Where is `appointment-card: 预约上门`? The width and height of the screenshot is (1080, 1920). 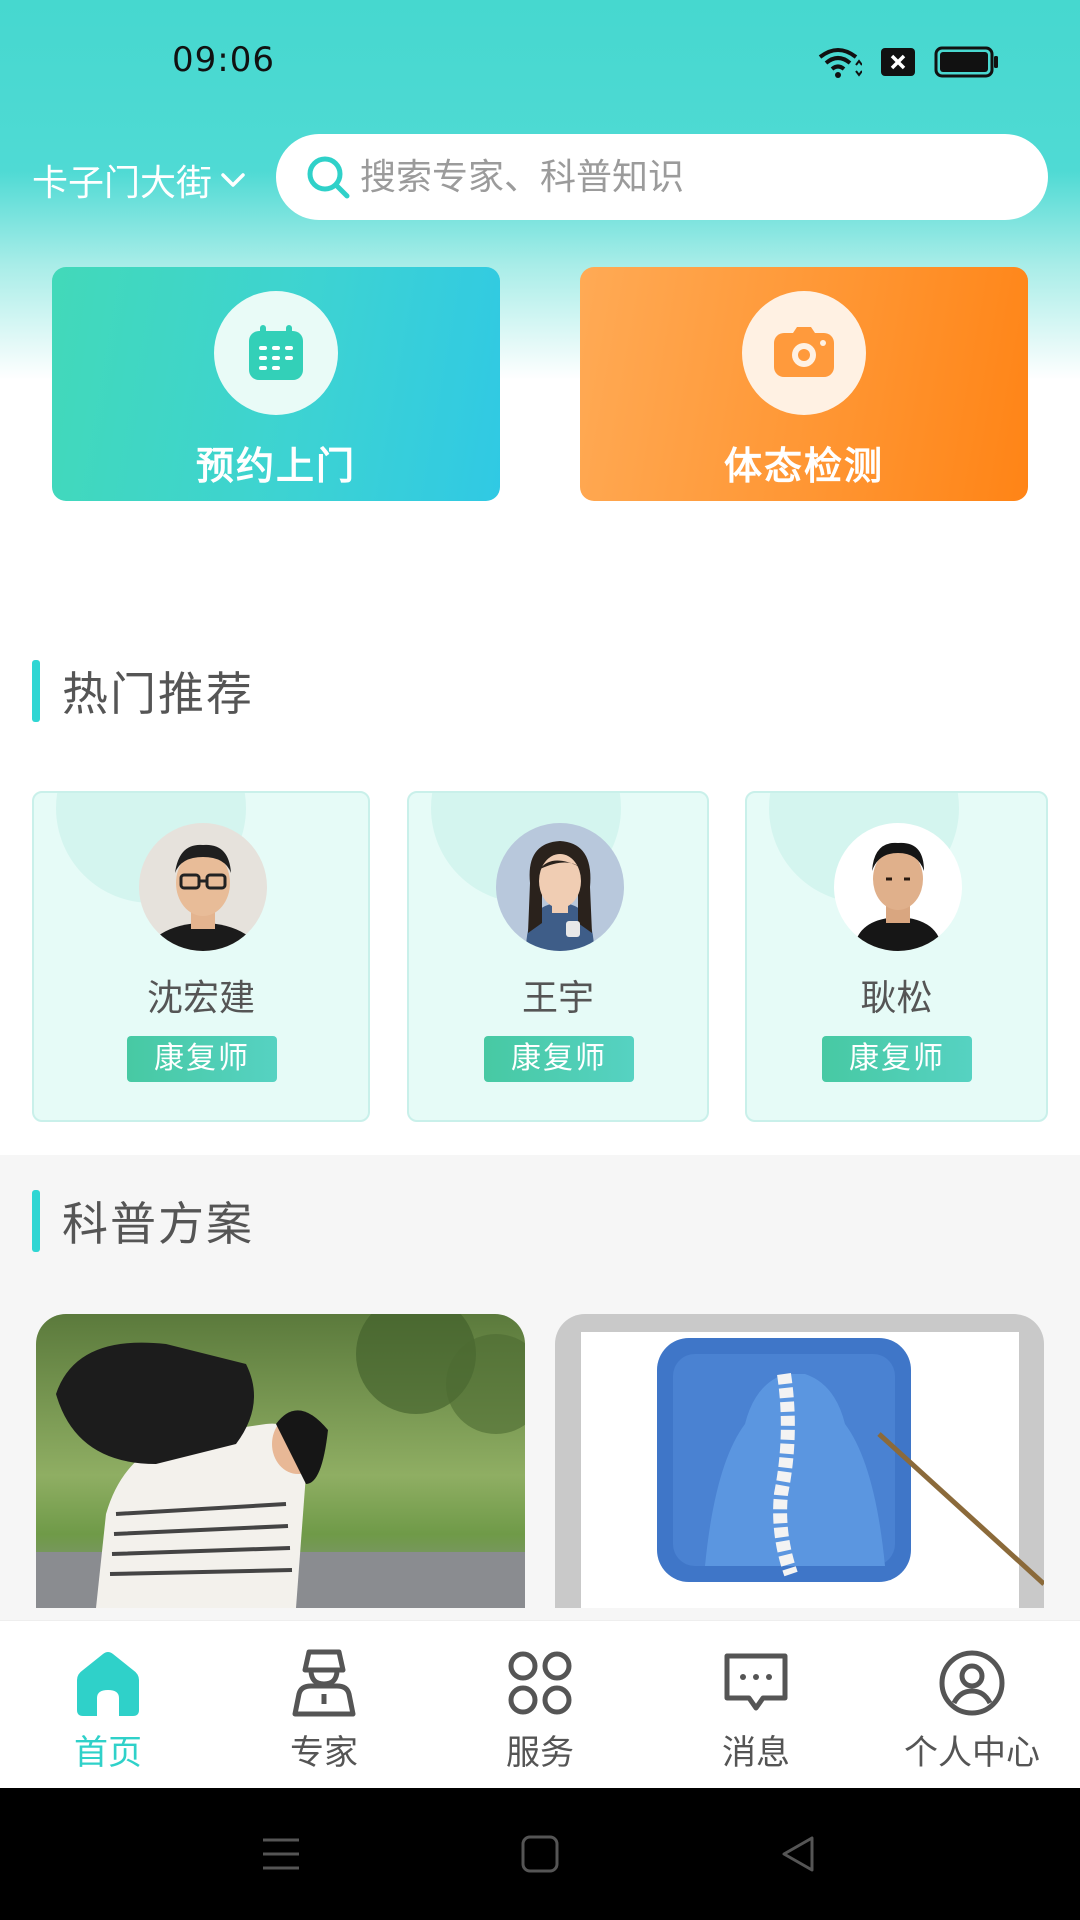
appointment-card: 预约上门 is located at coordinates (276, 384).